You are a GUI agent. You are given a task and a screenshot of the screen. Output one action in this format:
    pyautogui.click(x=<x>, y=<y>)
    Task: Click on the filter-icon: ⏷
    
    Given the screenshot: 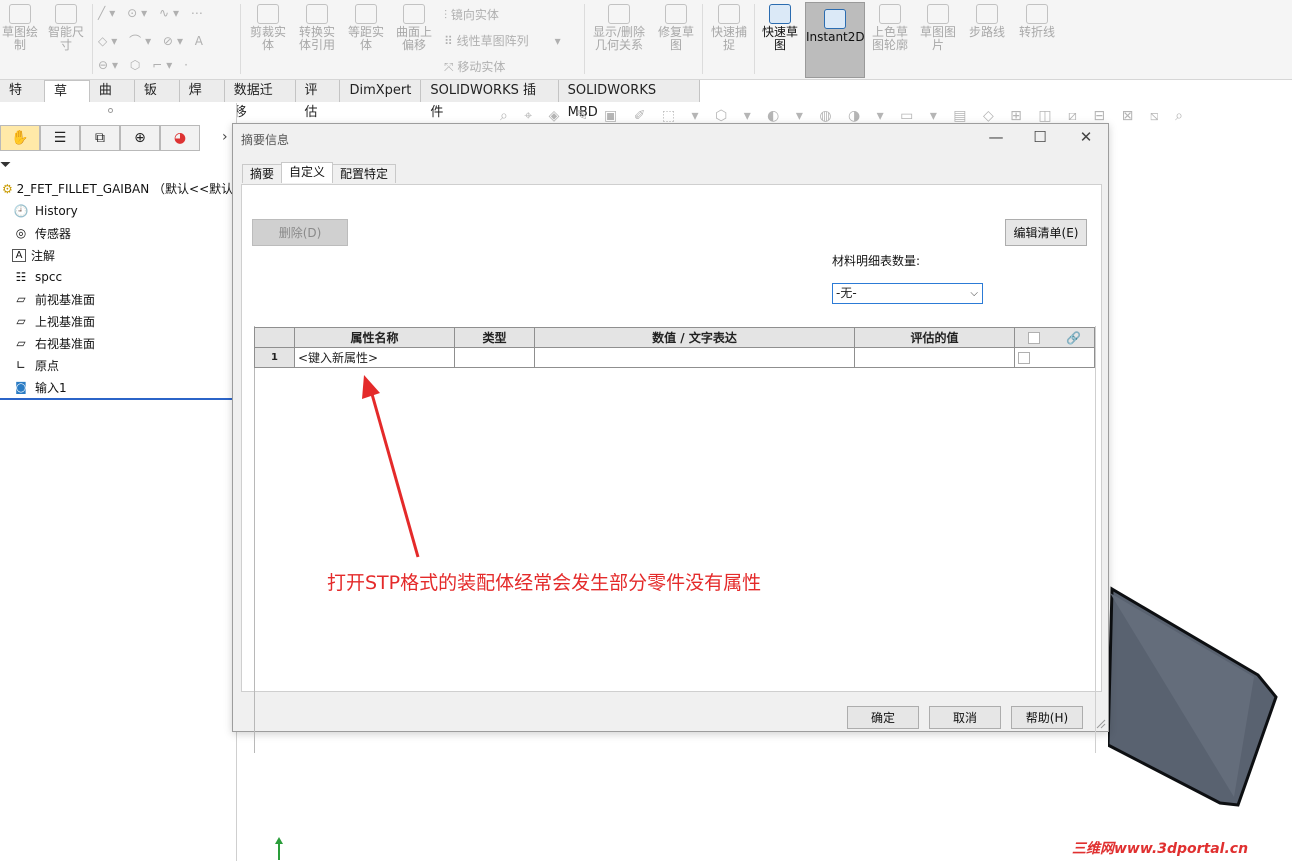 What is the action you would take?
    pyautogui.click(x=5, y=165)
    